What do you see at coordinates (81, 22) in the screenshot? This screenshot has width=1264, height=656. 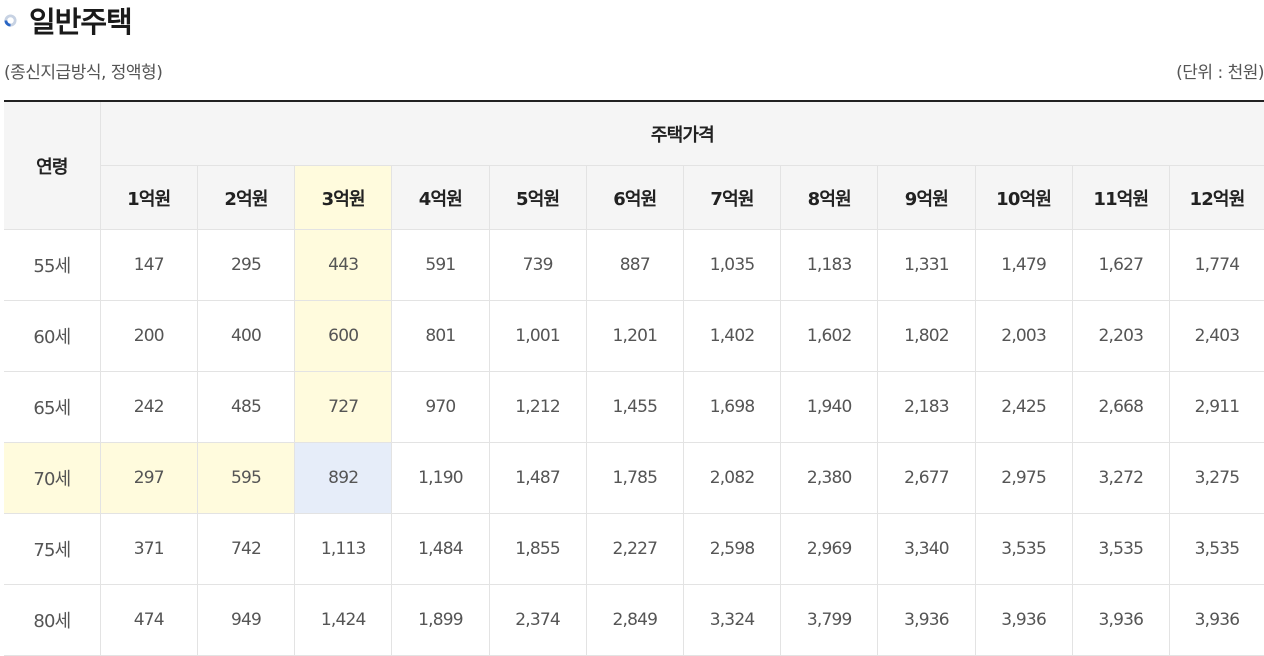 I see `page-title: 일반주택` at bounding box center [81, 22].